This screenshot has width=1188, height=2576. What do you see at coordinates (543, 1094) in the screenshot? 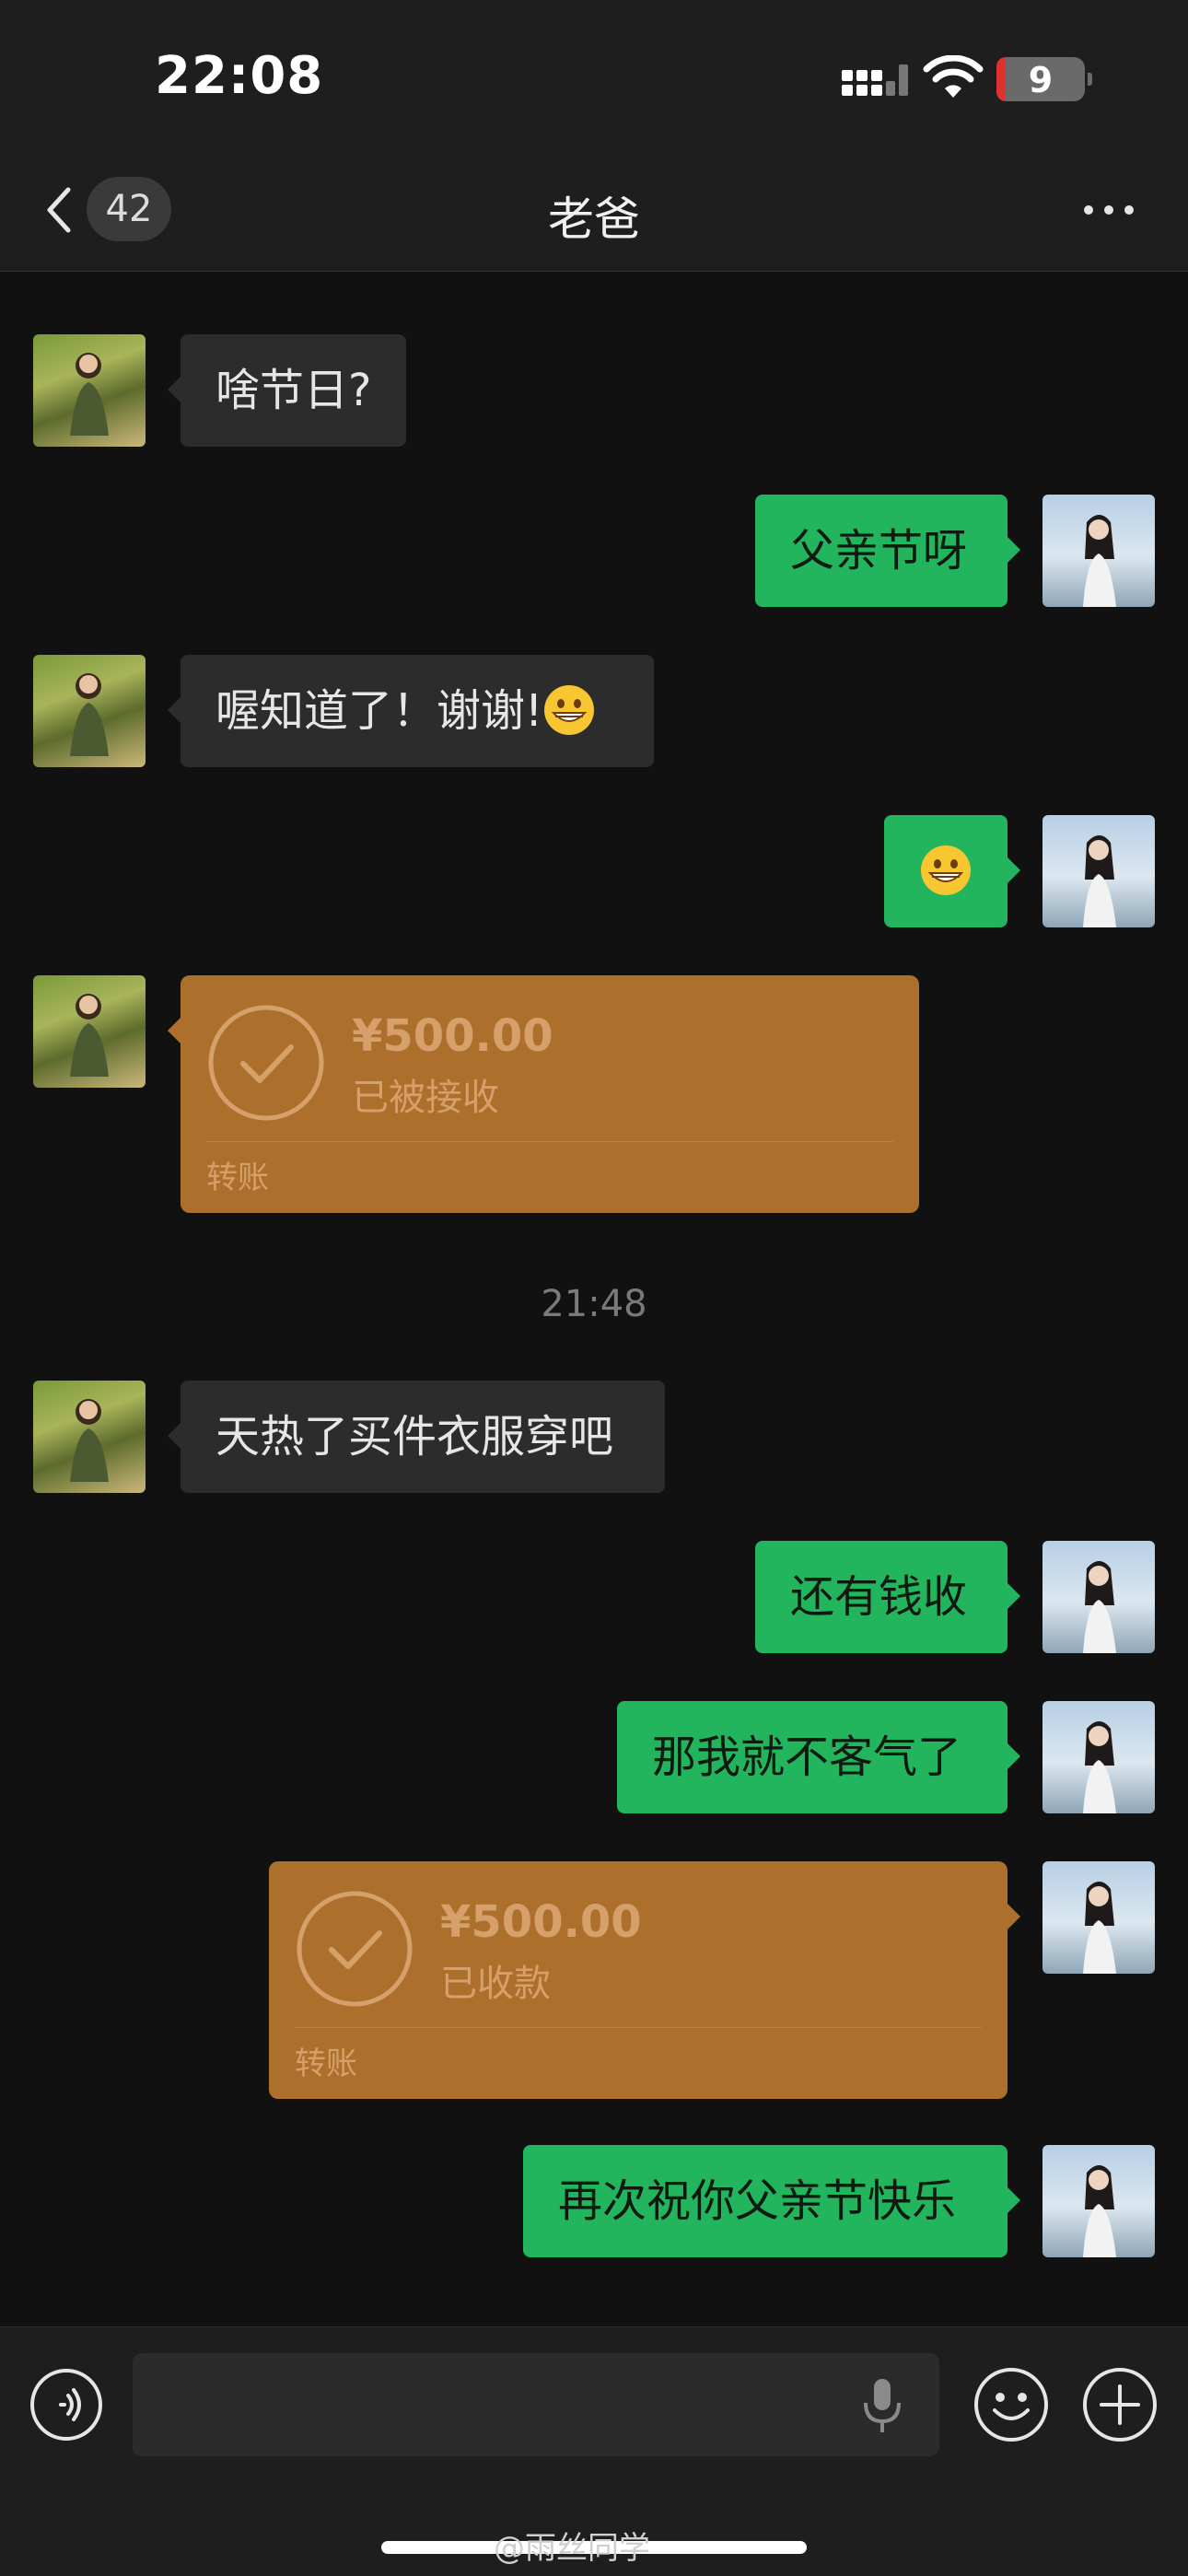
I see `transfer-card: ¥500.00 已被接收 转账` at bounding box center [543, 1094].